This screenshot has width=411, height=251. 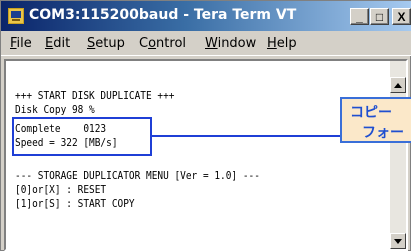 I want to click on menu-file: File, so click(x=21, y=43).